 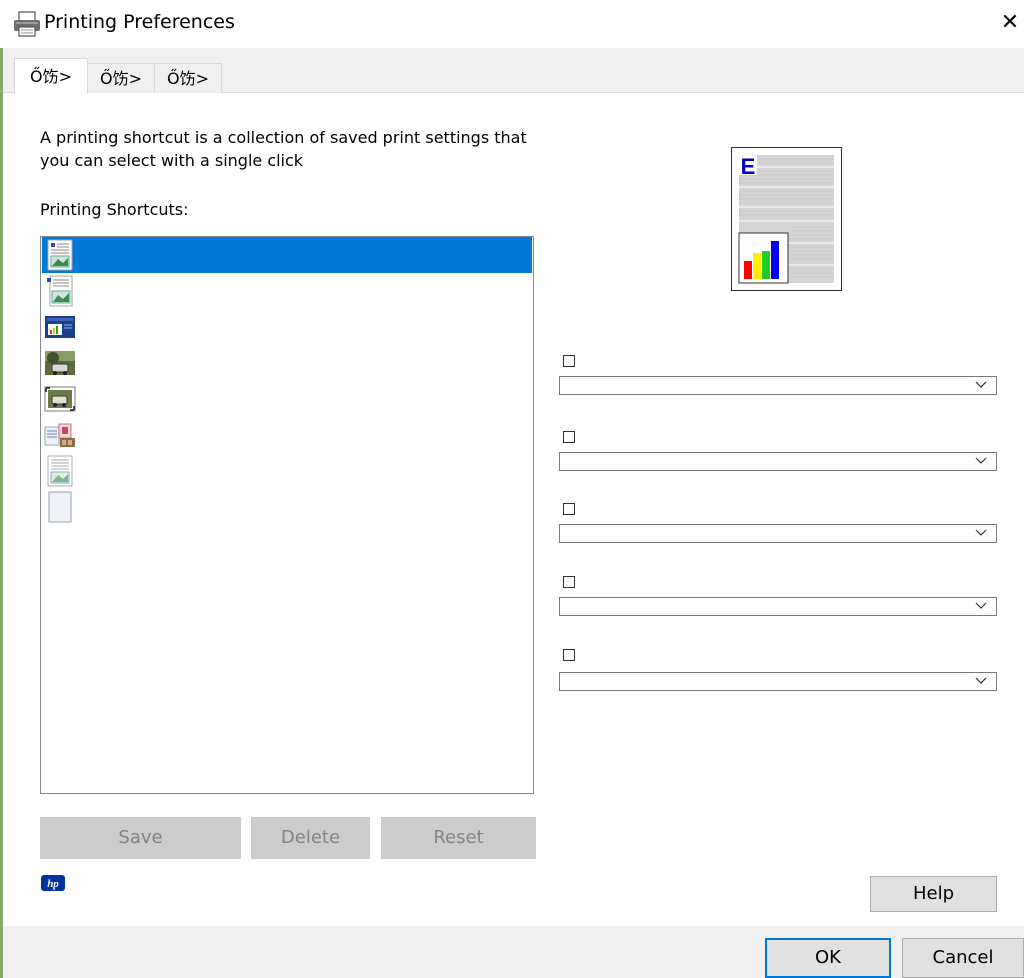 I want to click on tab-2: Ő饬>, so click(x=121, y=78).